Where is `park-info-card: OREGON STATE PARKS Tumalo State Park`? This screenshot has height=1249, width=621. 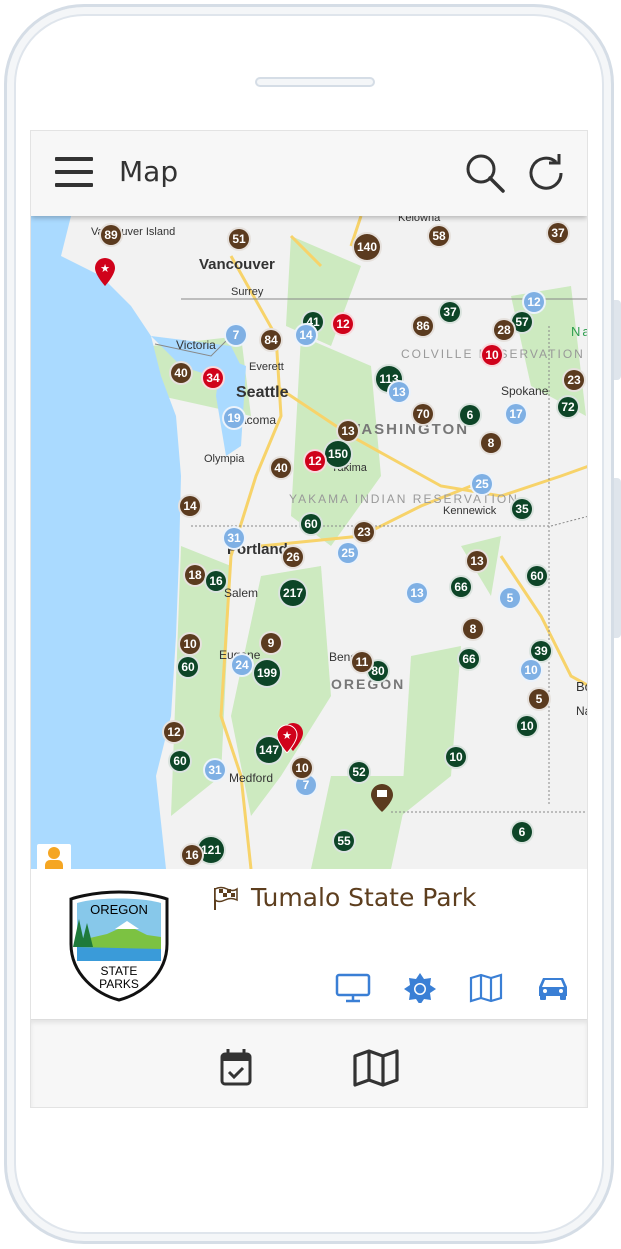
park-info-card: OREGON STATE PARKS Tumalo State Park is located at coordinates (309, 944).